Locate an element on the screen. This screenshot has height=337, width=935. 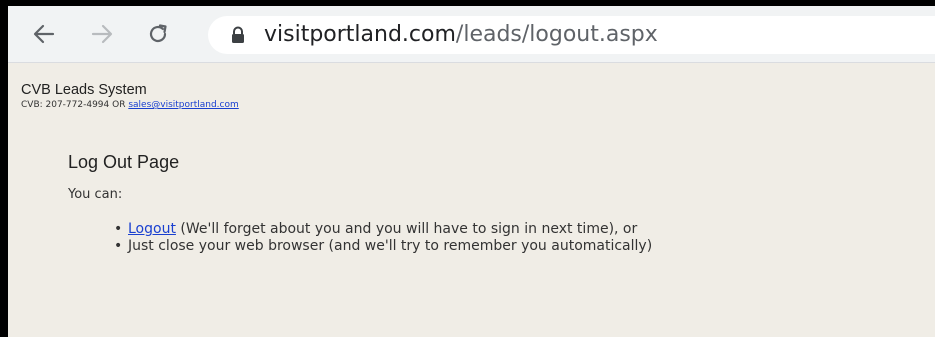
back-button is located at coordinates (44, 34).